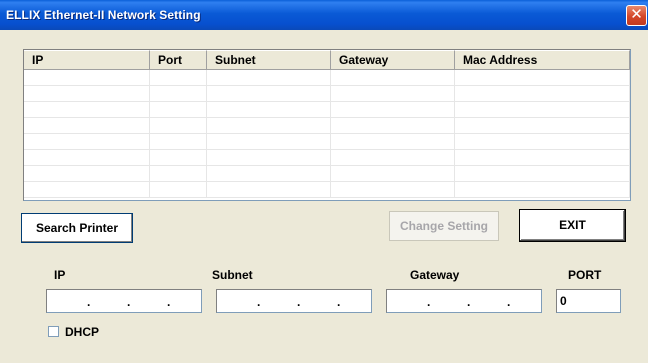 This screenshot has width=648, height=363. I want to click on ip-label: IP, so click(60, 275).